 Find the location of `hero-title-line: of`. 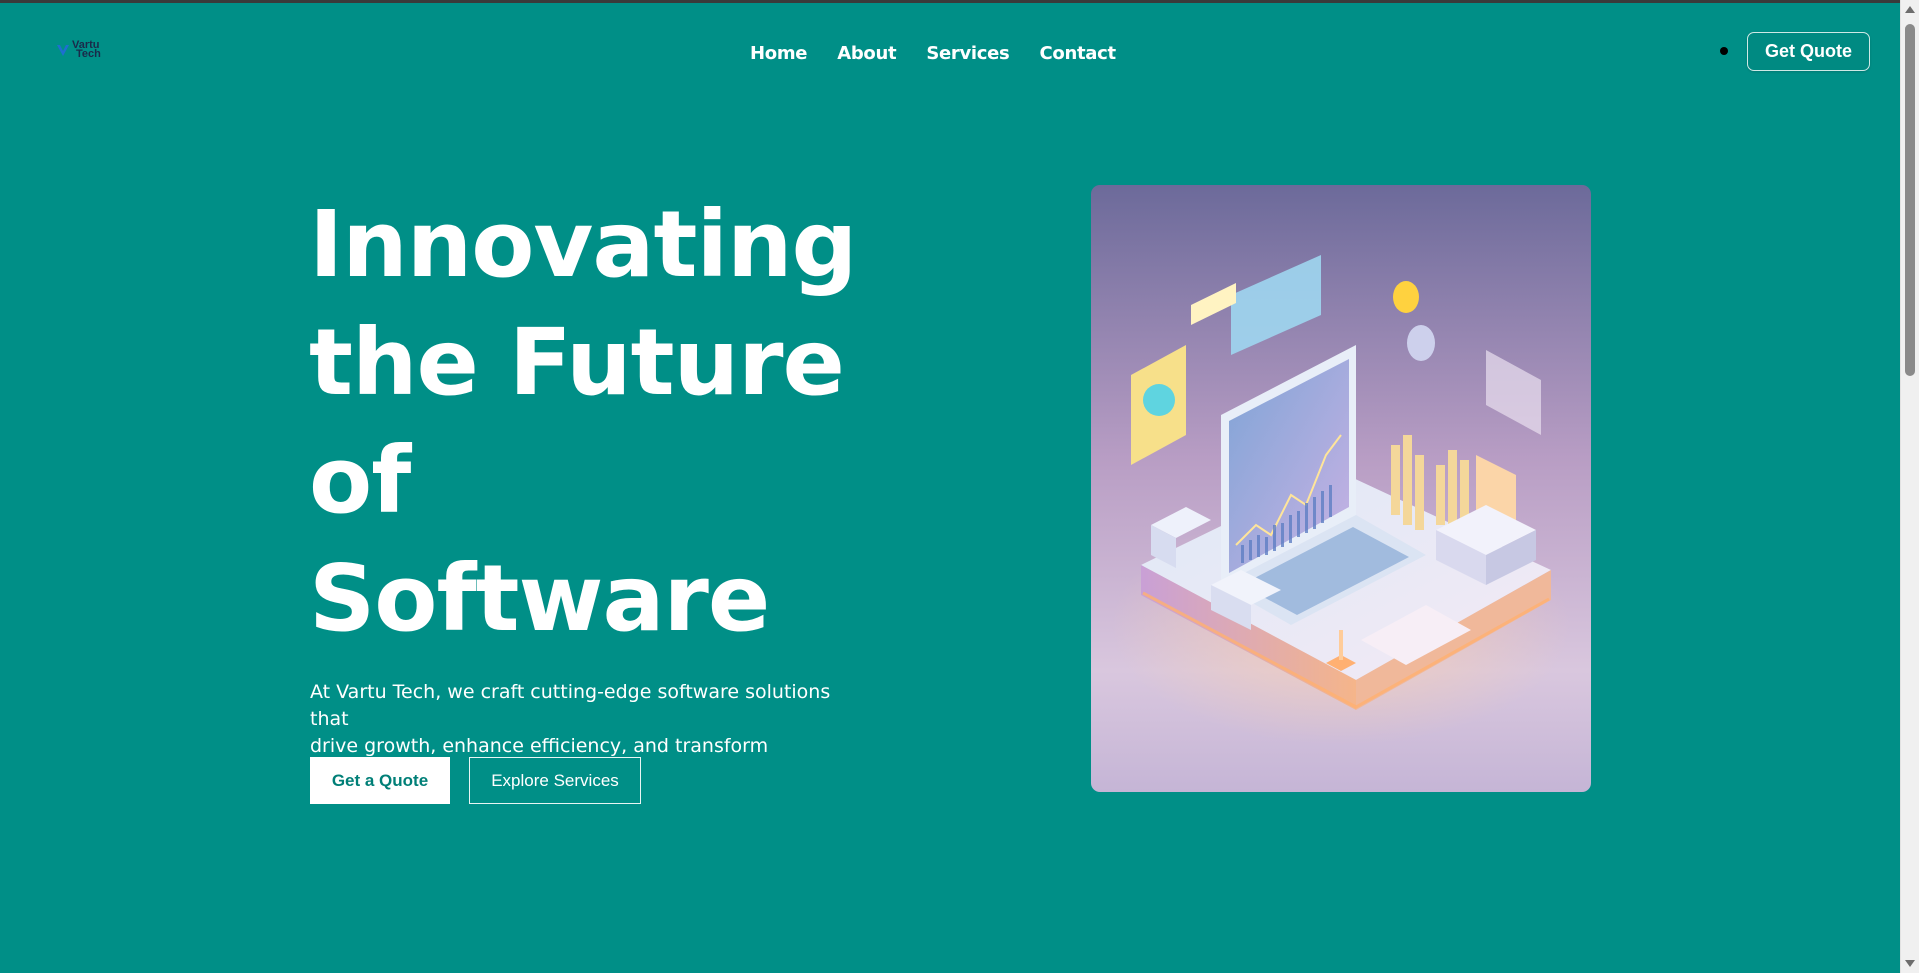

hero-title-line: of is located at coordinates (360, 480).